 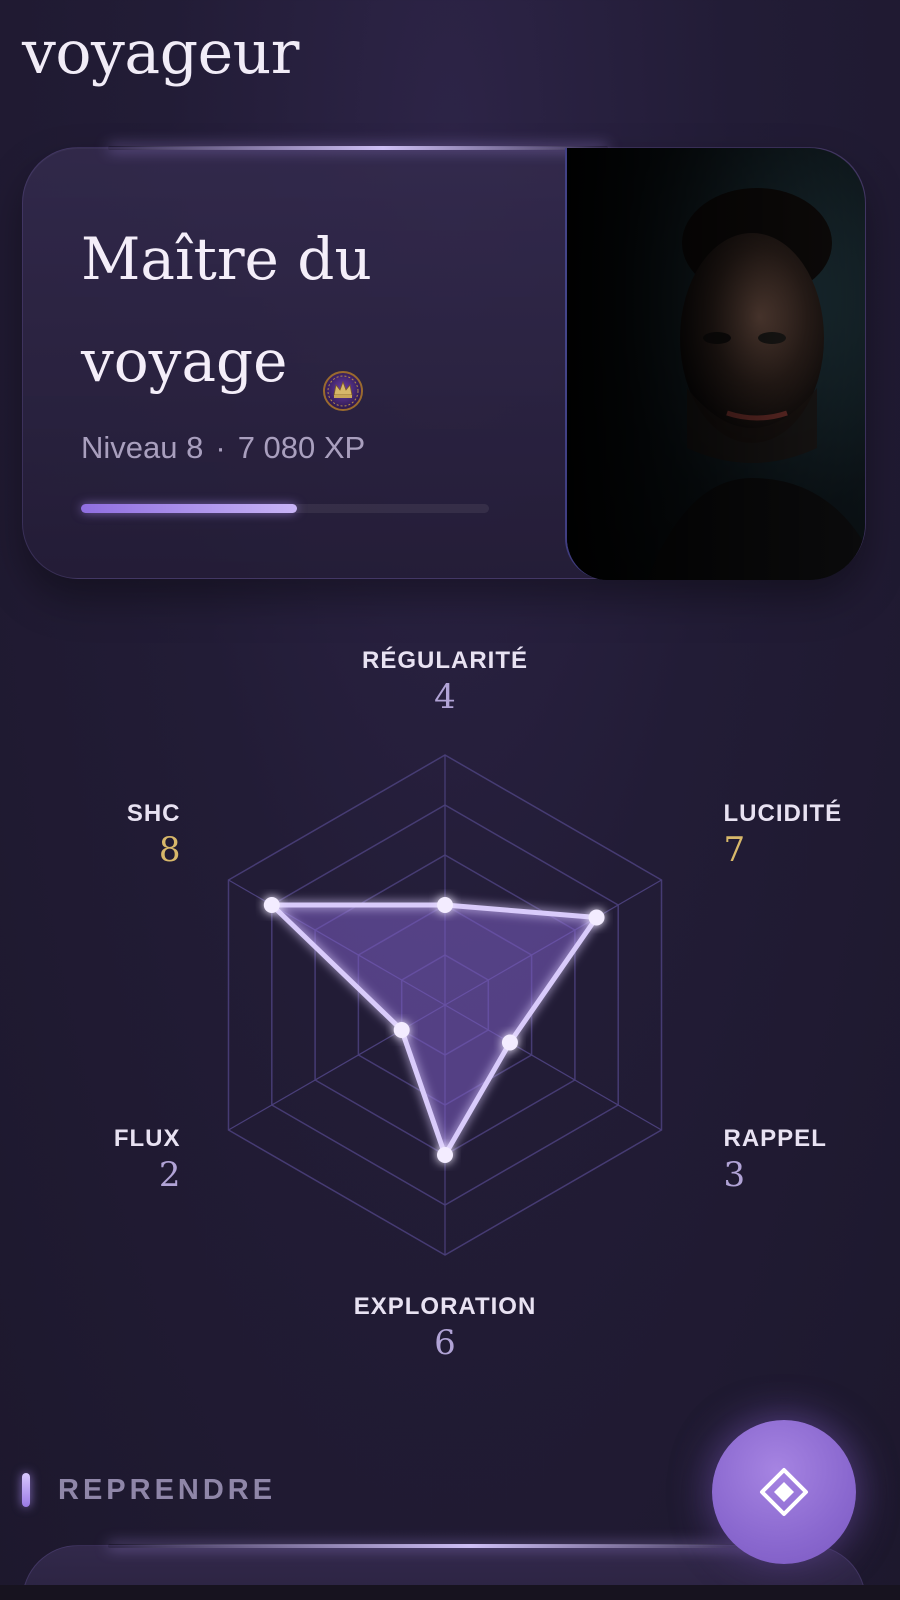 I want to click on radar-axis-value-rappel: 3, so click(x=734, y=1175).